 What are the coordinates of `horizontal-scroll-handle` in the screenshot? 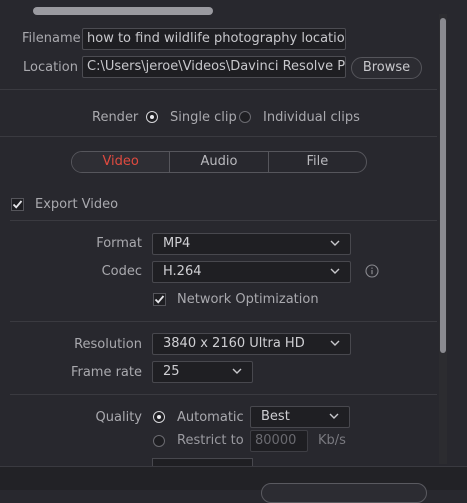 It's located at (123, 11).